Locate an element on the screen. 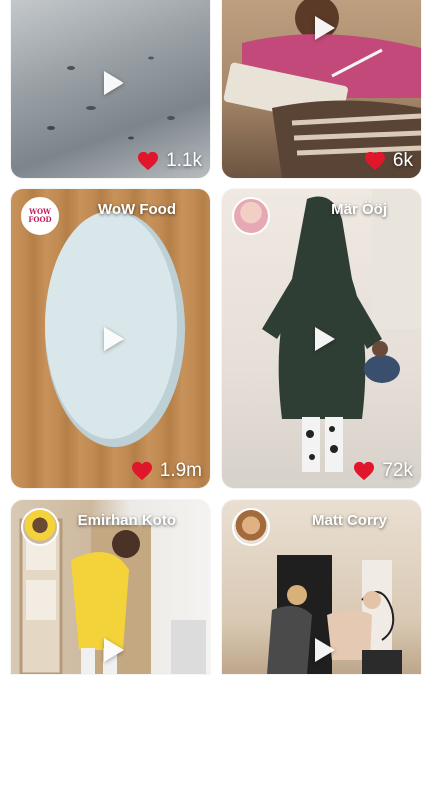 The width and height of the screenshot is (432, 800). author-name: Matt Corry is located at coordinates (321, 520).